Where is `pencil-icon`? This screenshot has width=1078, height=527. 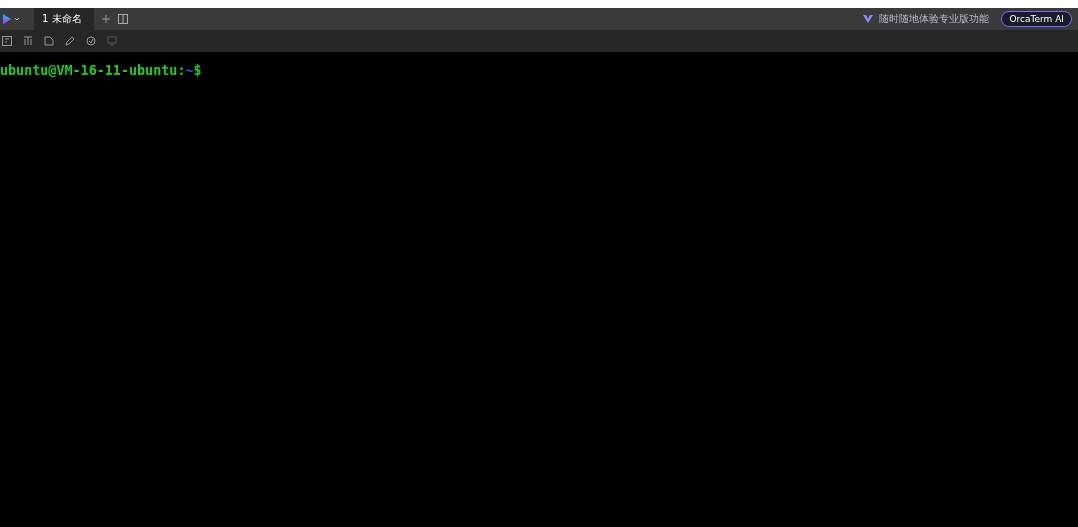 pencil-icon is located at coordinates (70, 41).